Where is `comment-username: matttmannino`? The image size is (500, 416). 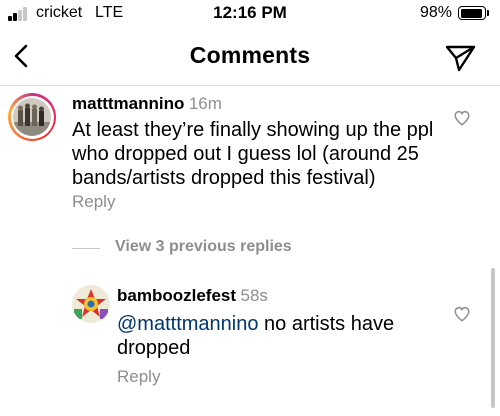
comment-username: matttmannino is located at coordinates (128, 103).